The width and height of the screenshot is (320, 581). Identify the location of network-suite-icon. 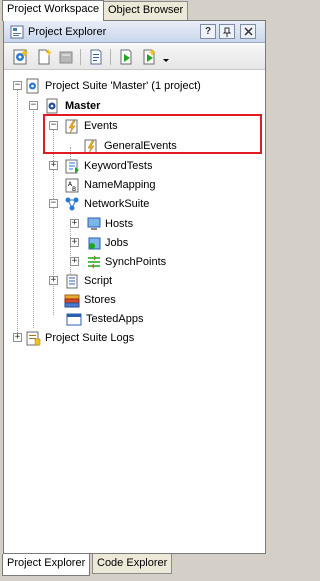
(72, 204).